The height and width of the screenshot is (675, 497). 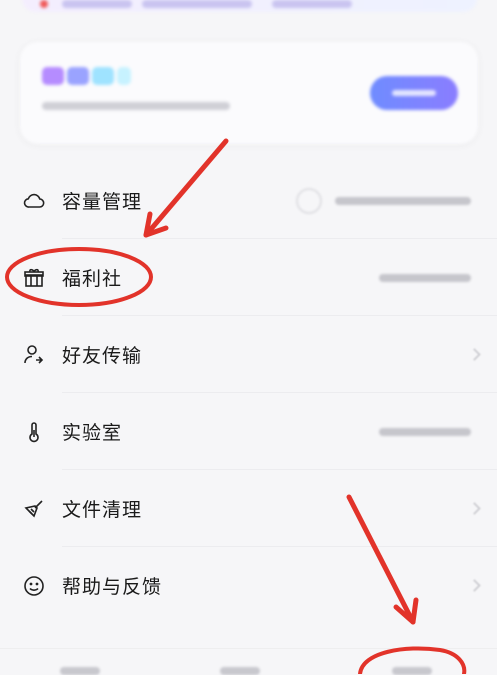 I want to click on membership-description, so click(x=136, y=106).